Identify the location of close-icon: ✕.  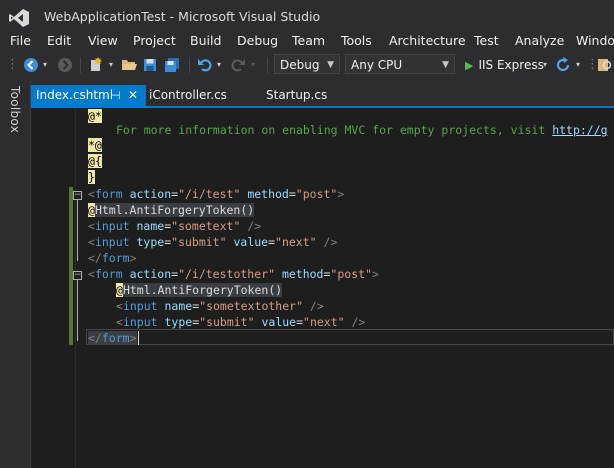
(133, 95).